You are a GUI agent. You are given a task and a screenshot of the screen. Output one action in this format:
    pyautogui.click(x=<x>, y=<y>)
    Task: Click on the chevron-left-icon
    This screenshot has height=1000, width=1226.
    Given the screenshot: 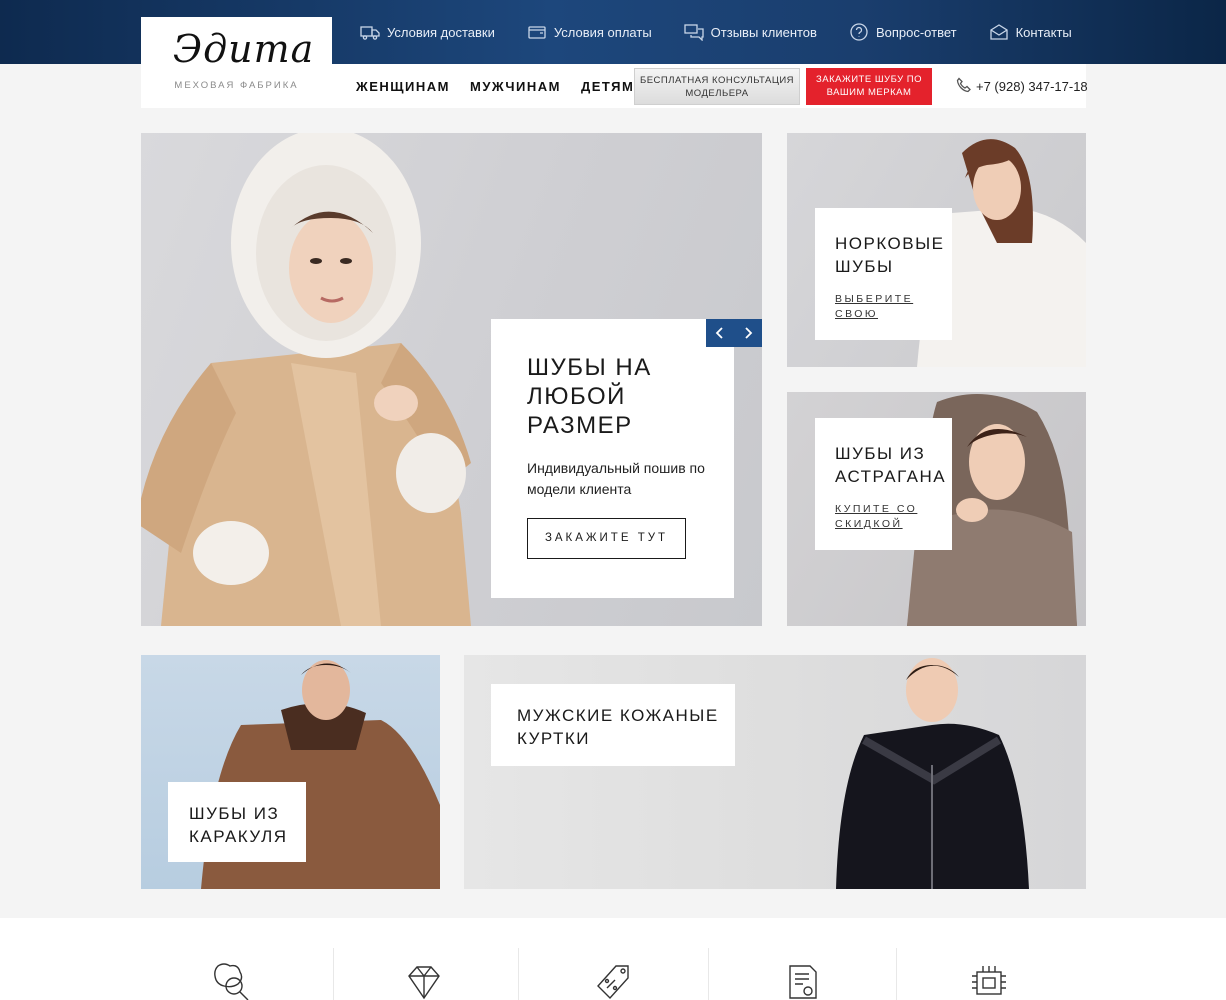 What is the action you would take?
    pyautogui.click(x=719, y=333)
    